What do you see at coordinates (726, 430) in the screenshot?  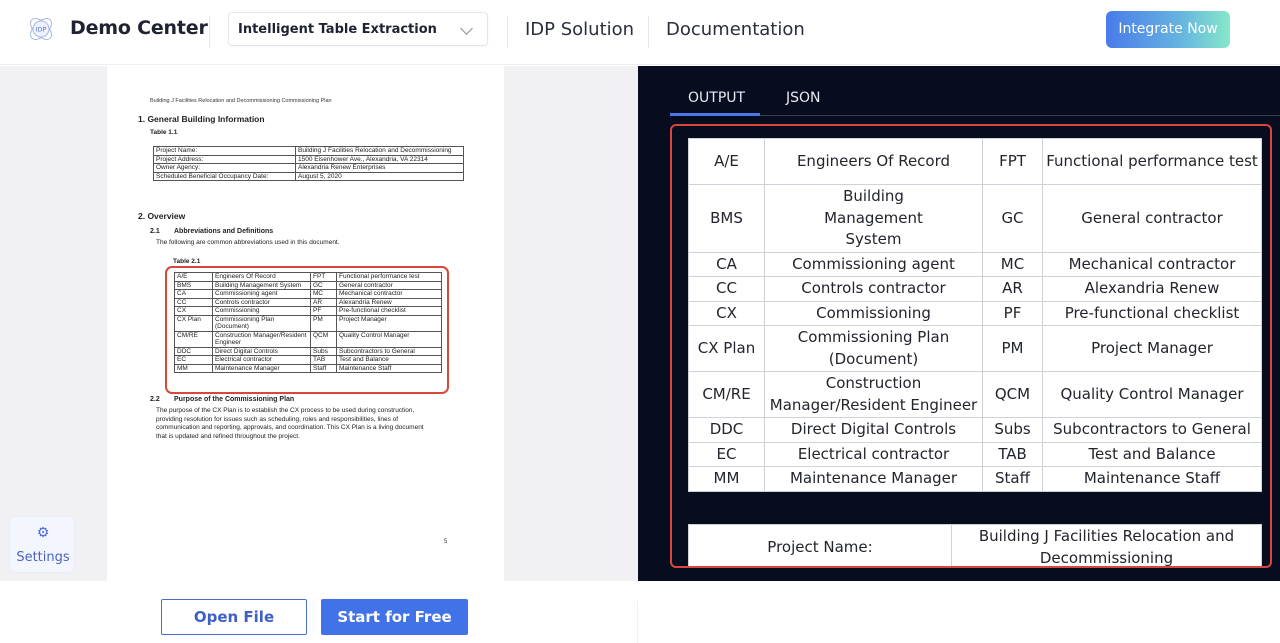 I see `table-cell: DDC` at bounding box center [726, 430].